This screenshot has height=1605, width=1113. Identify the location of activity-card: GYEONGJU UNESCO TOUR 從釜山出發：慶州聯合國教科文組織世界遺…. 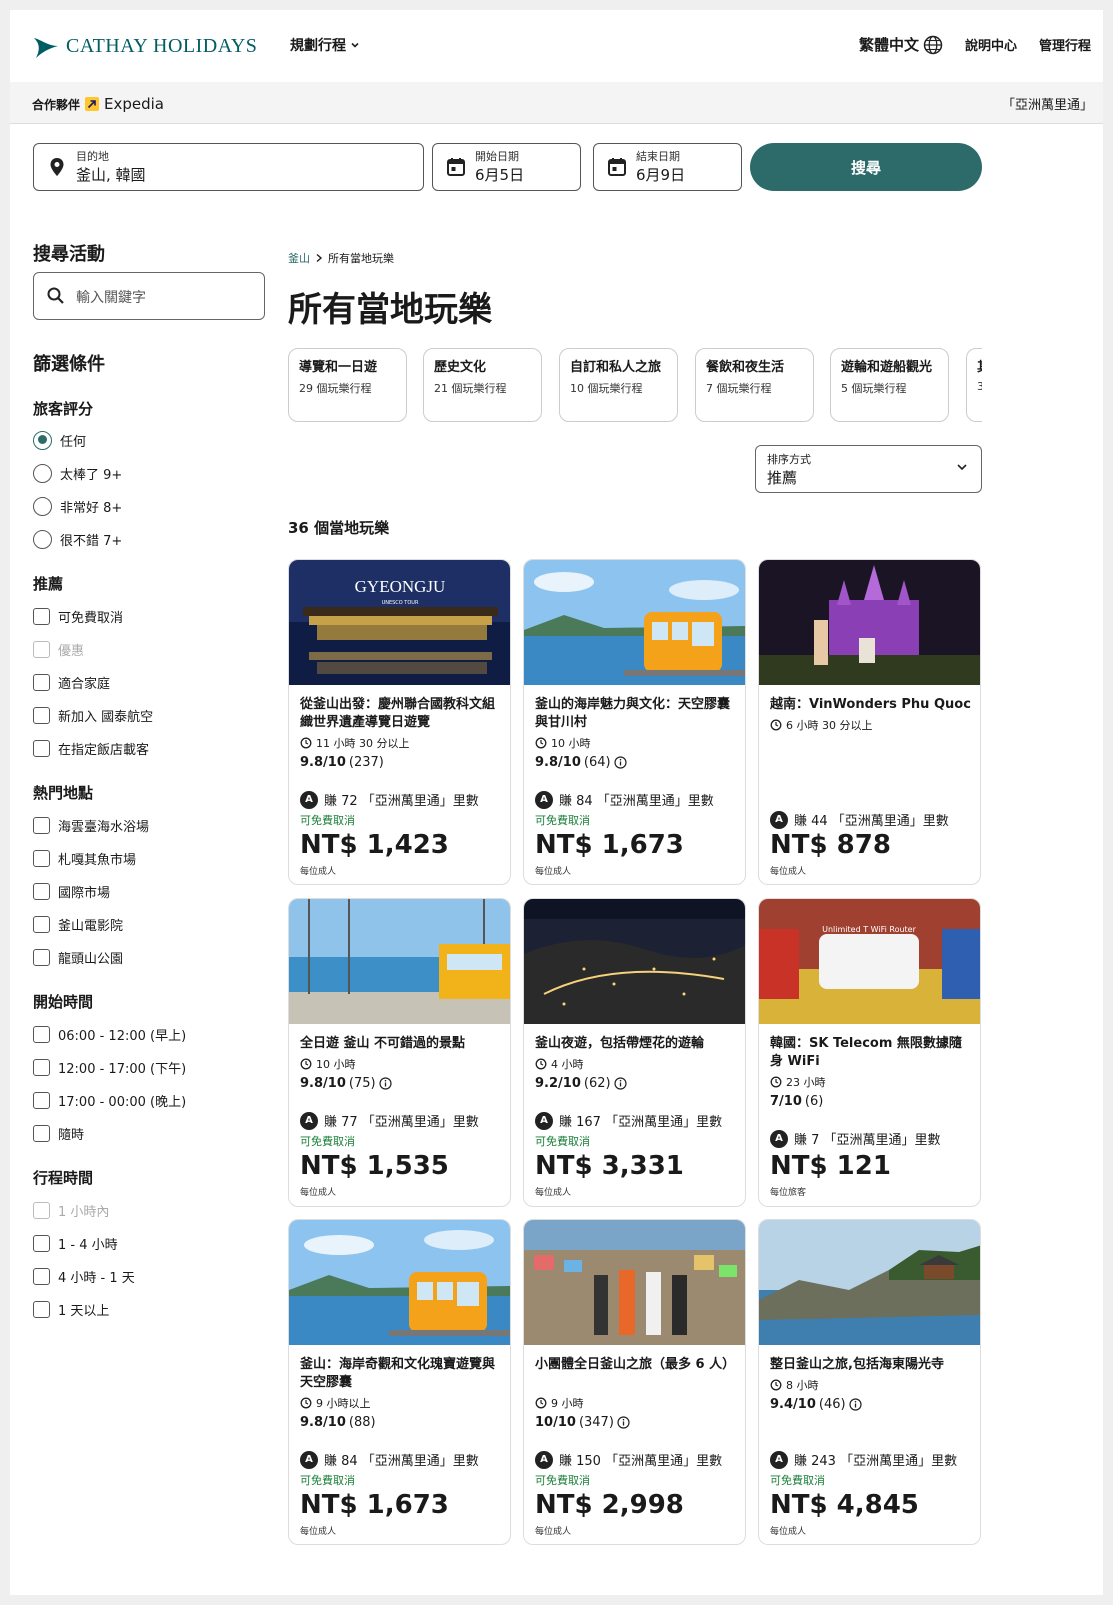
(399, 722).